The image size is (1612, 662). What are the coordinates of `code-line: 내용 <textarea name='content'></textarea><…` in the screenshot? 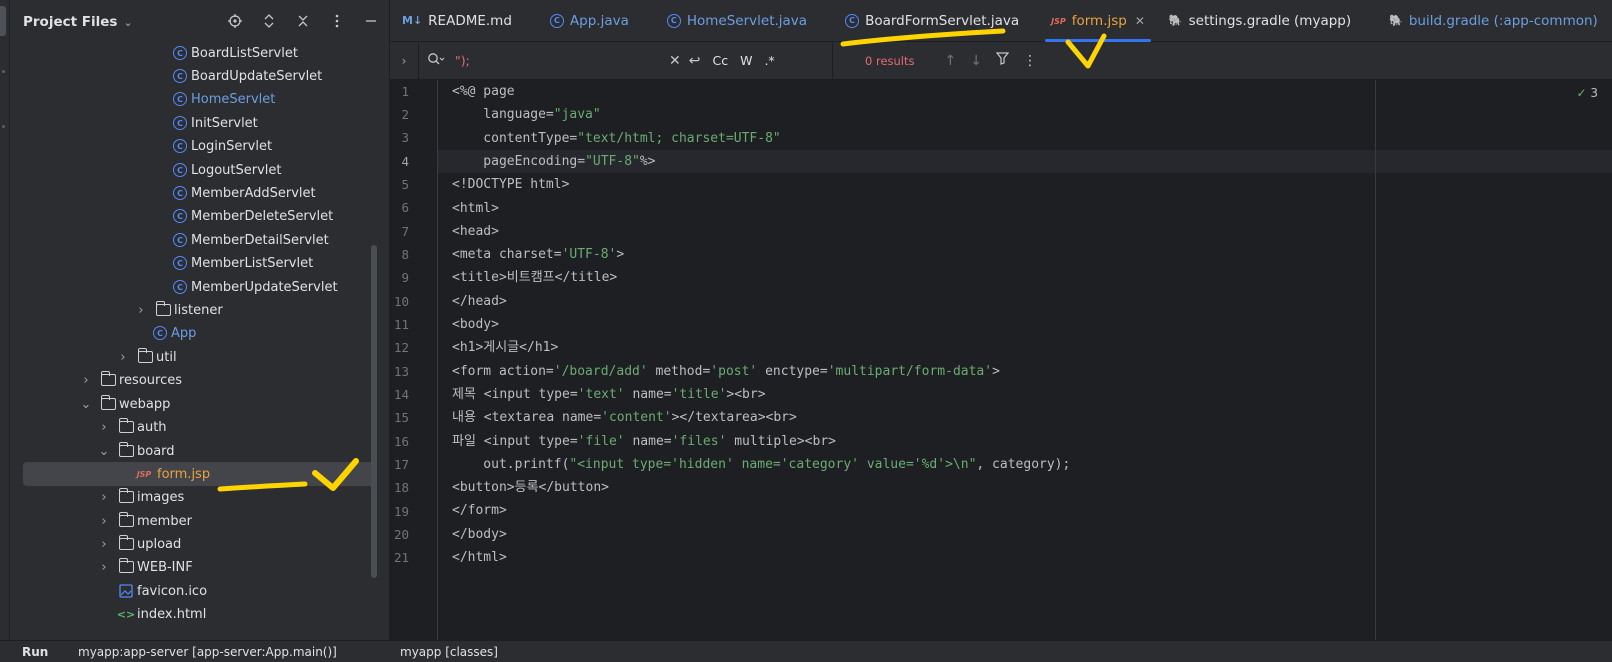 It's located at (624, 417).